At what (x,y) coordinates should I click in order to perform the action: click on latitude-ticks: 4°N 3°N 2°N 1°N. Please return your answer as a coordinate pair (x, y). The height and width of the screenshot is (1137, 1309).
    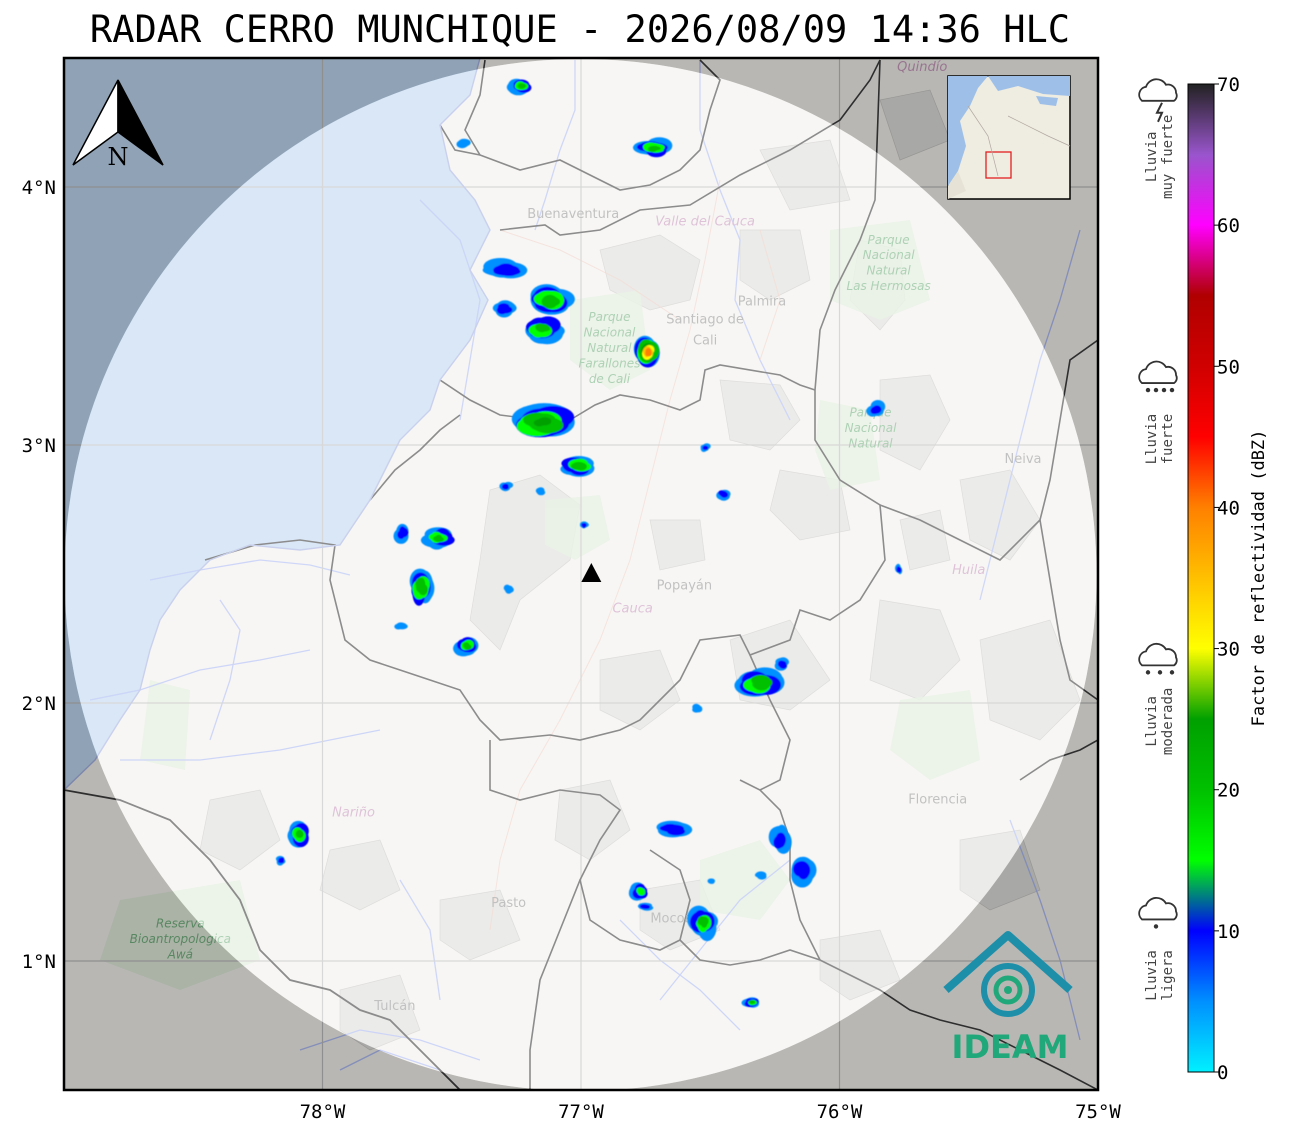
    Looking at the image, I should click on (39, 575).